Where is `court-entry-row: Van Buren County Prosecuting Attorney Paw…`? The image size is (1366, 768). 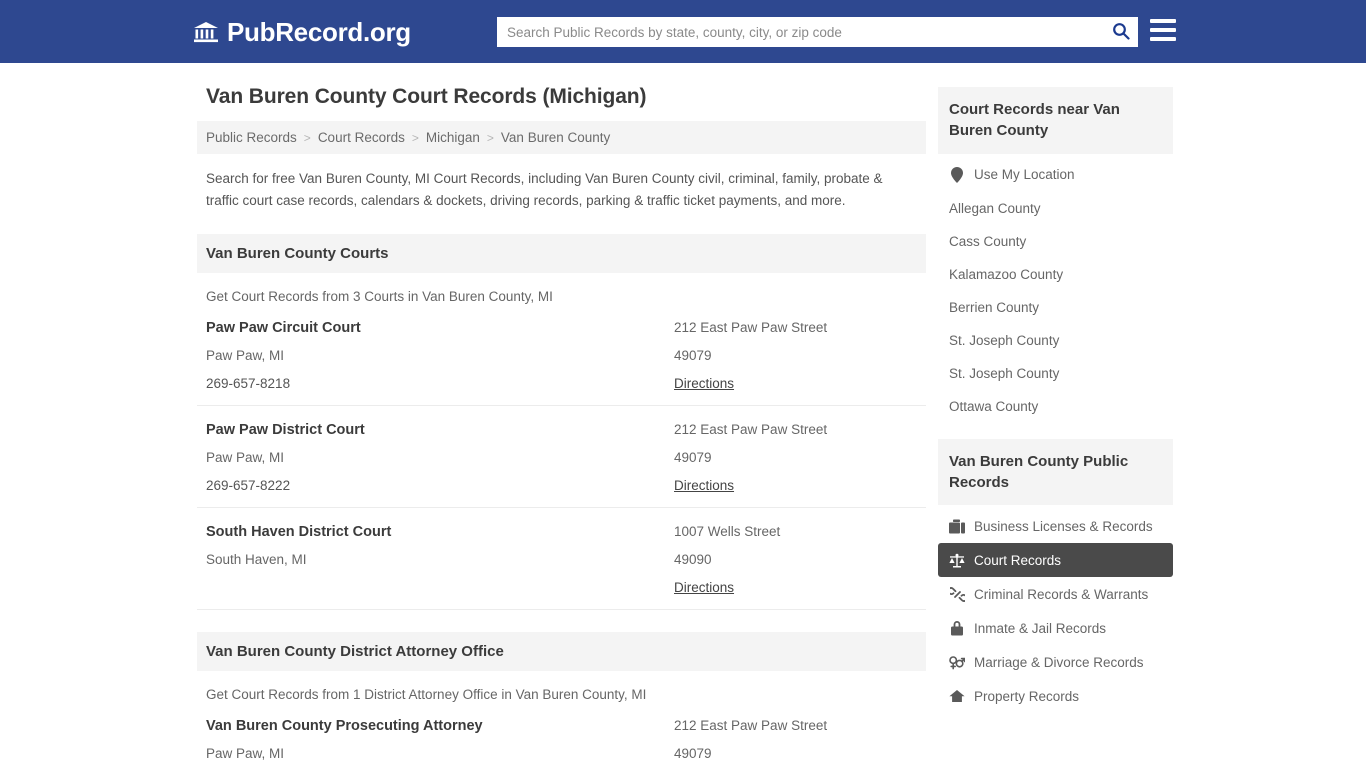 court-entry-row: Van Buren County Prosecuting Attorney Paw… is located at coordinates (561, 735).